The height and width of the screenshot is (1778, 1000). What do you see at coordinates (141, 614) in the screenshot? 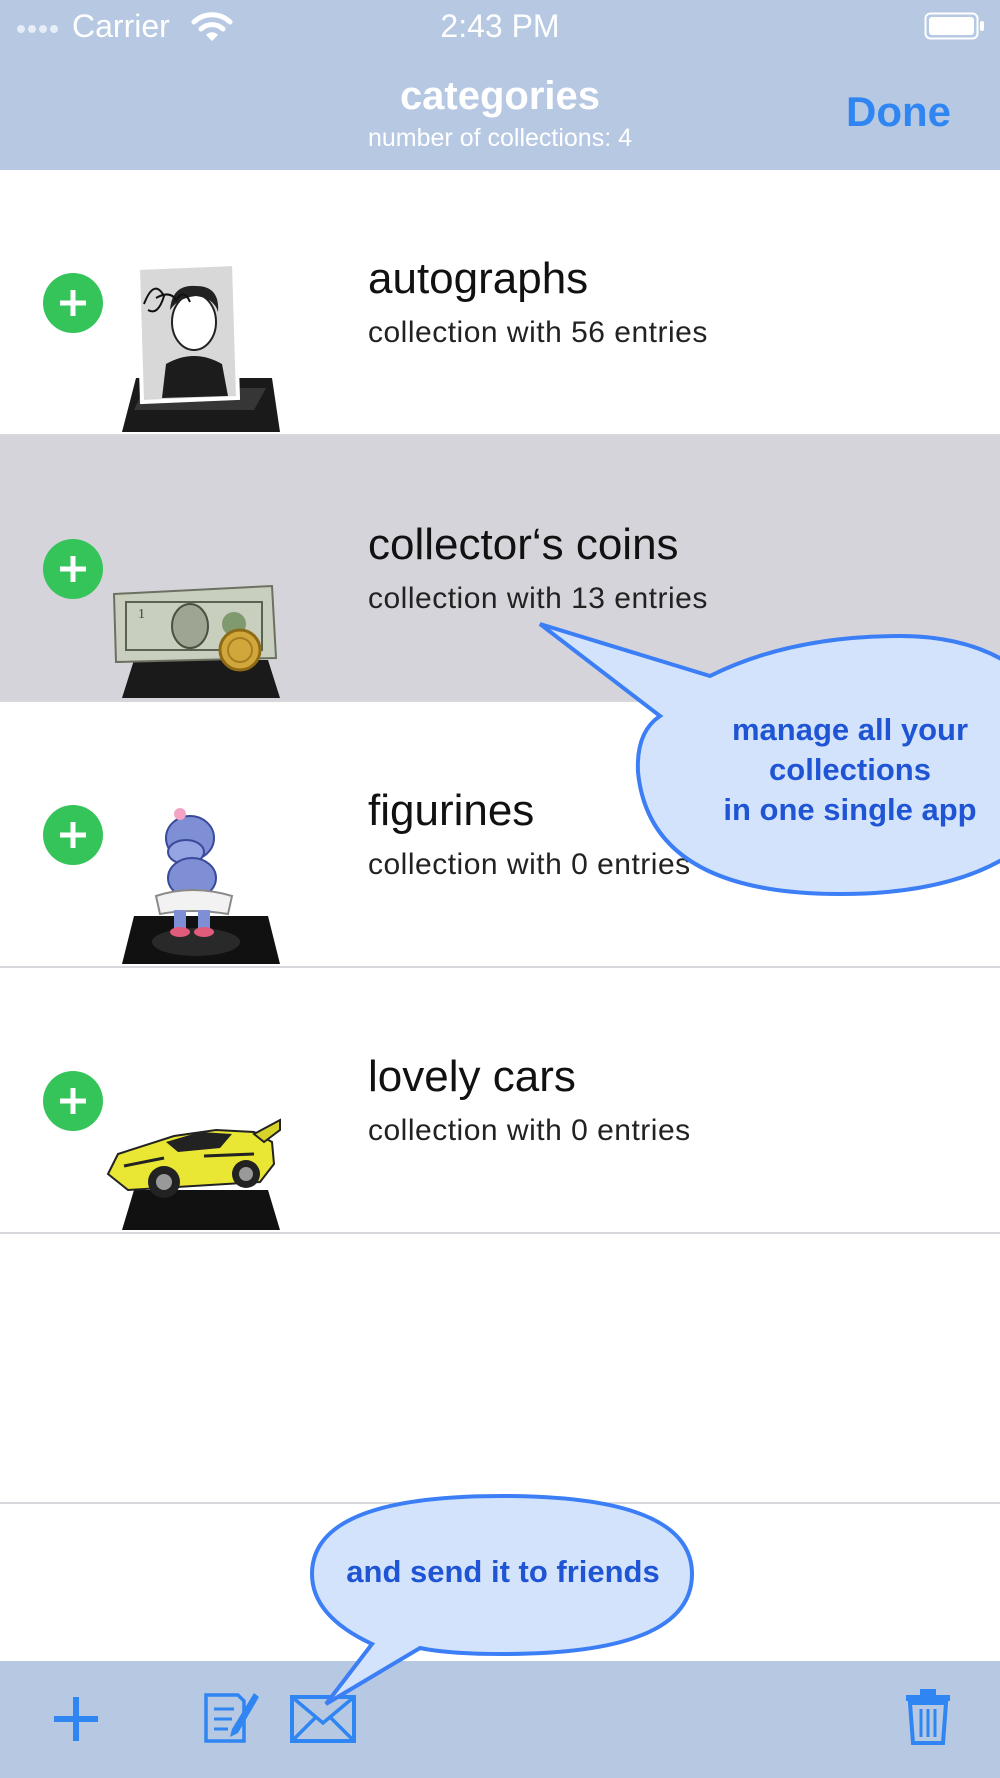
I see `svg-text: 1` at bounding box center [141, 614].